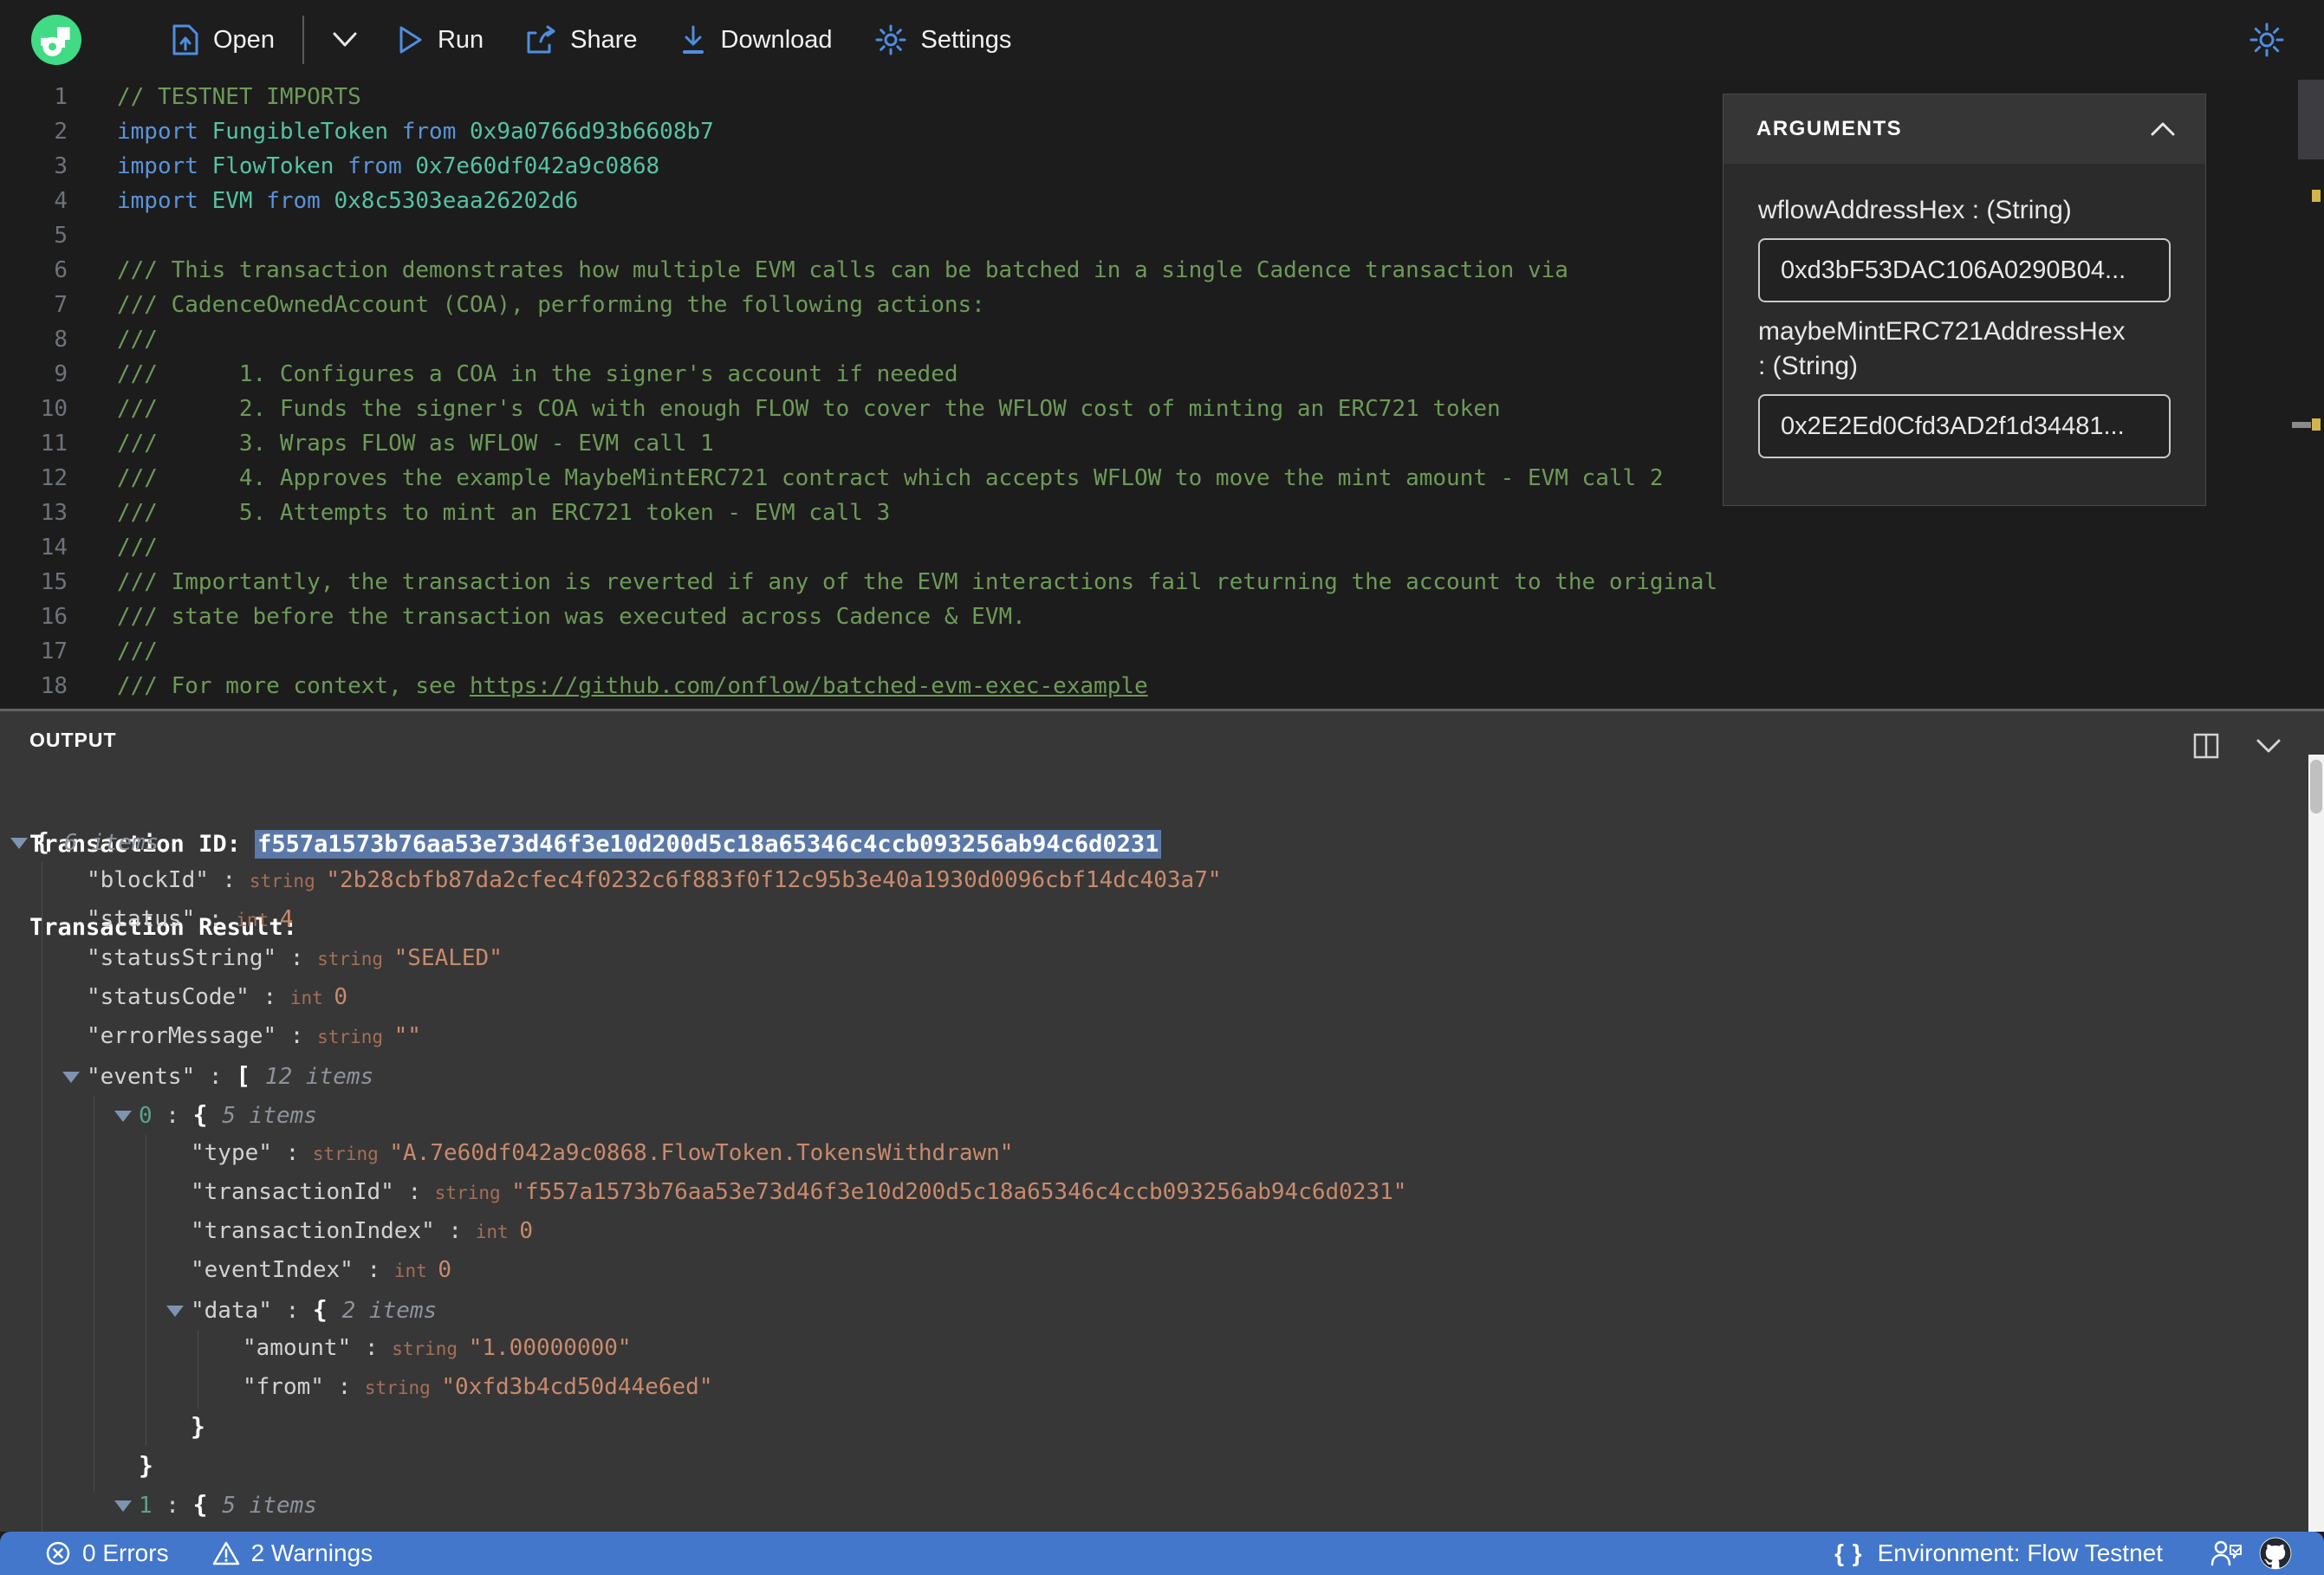 This screenshot has width=2324, height=1575. Describe the element at coordinates (198, 1427) in the screenshot. I see `json-brace: }` at that location.